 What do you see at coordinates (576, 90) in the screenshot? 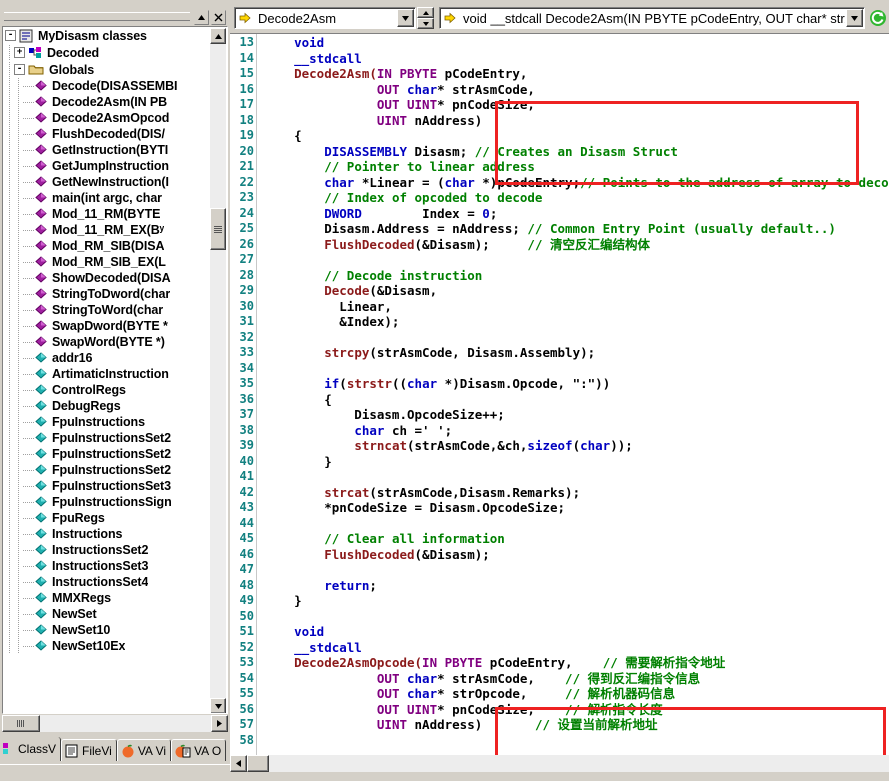
I see `code-line: OUT char* strAsmCode,` at bounding box center [576, 90].